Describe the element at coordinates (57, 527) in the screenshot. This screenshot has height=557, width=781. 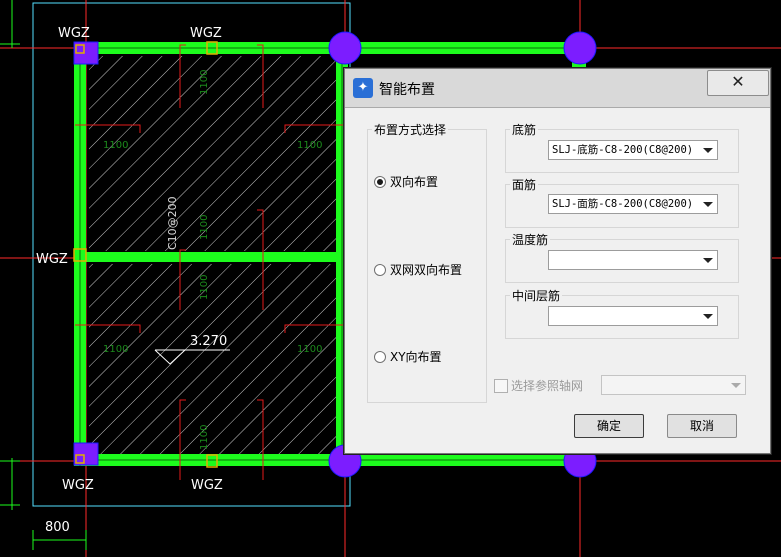
I see `dimension-label: 800` at that location.